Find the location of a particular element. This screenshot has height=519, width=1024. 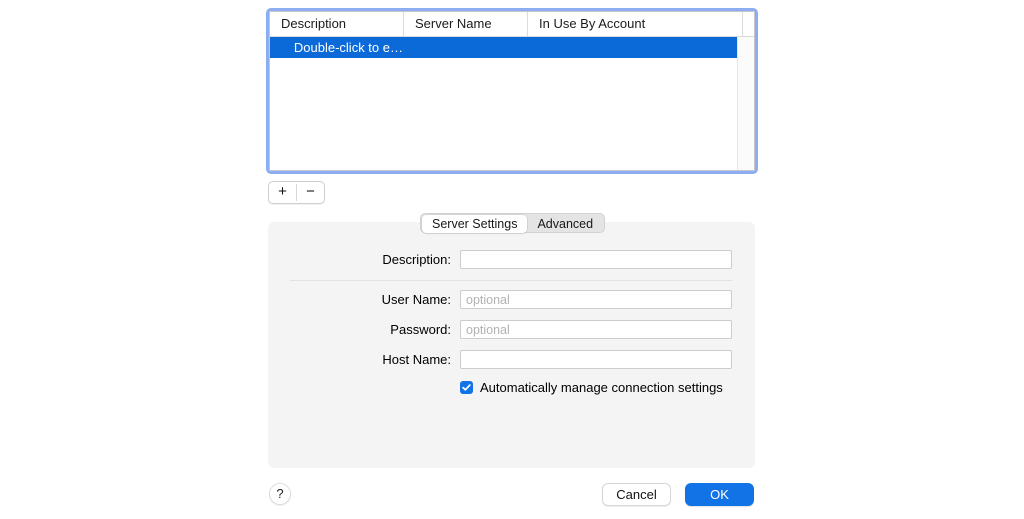

list-add-remove-control: + − is located at coordinates (296, 192).